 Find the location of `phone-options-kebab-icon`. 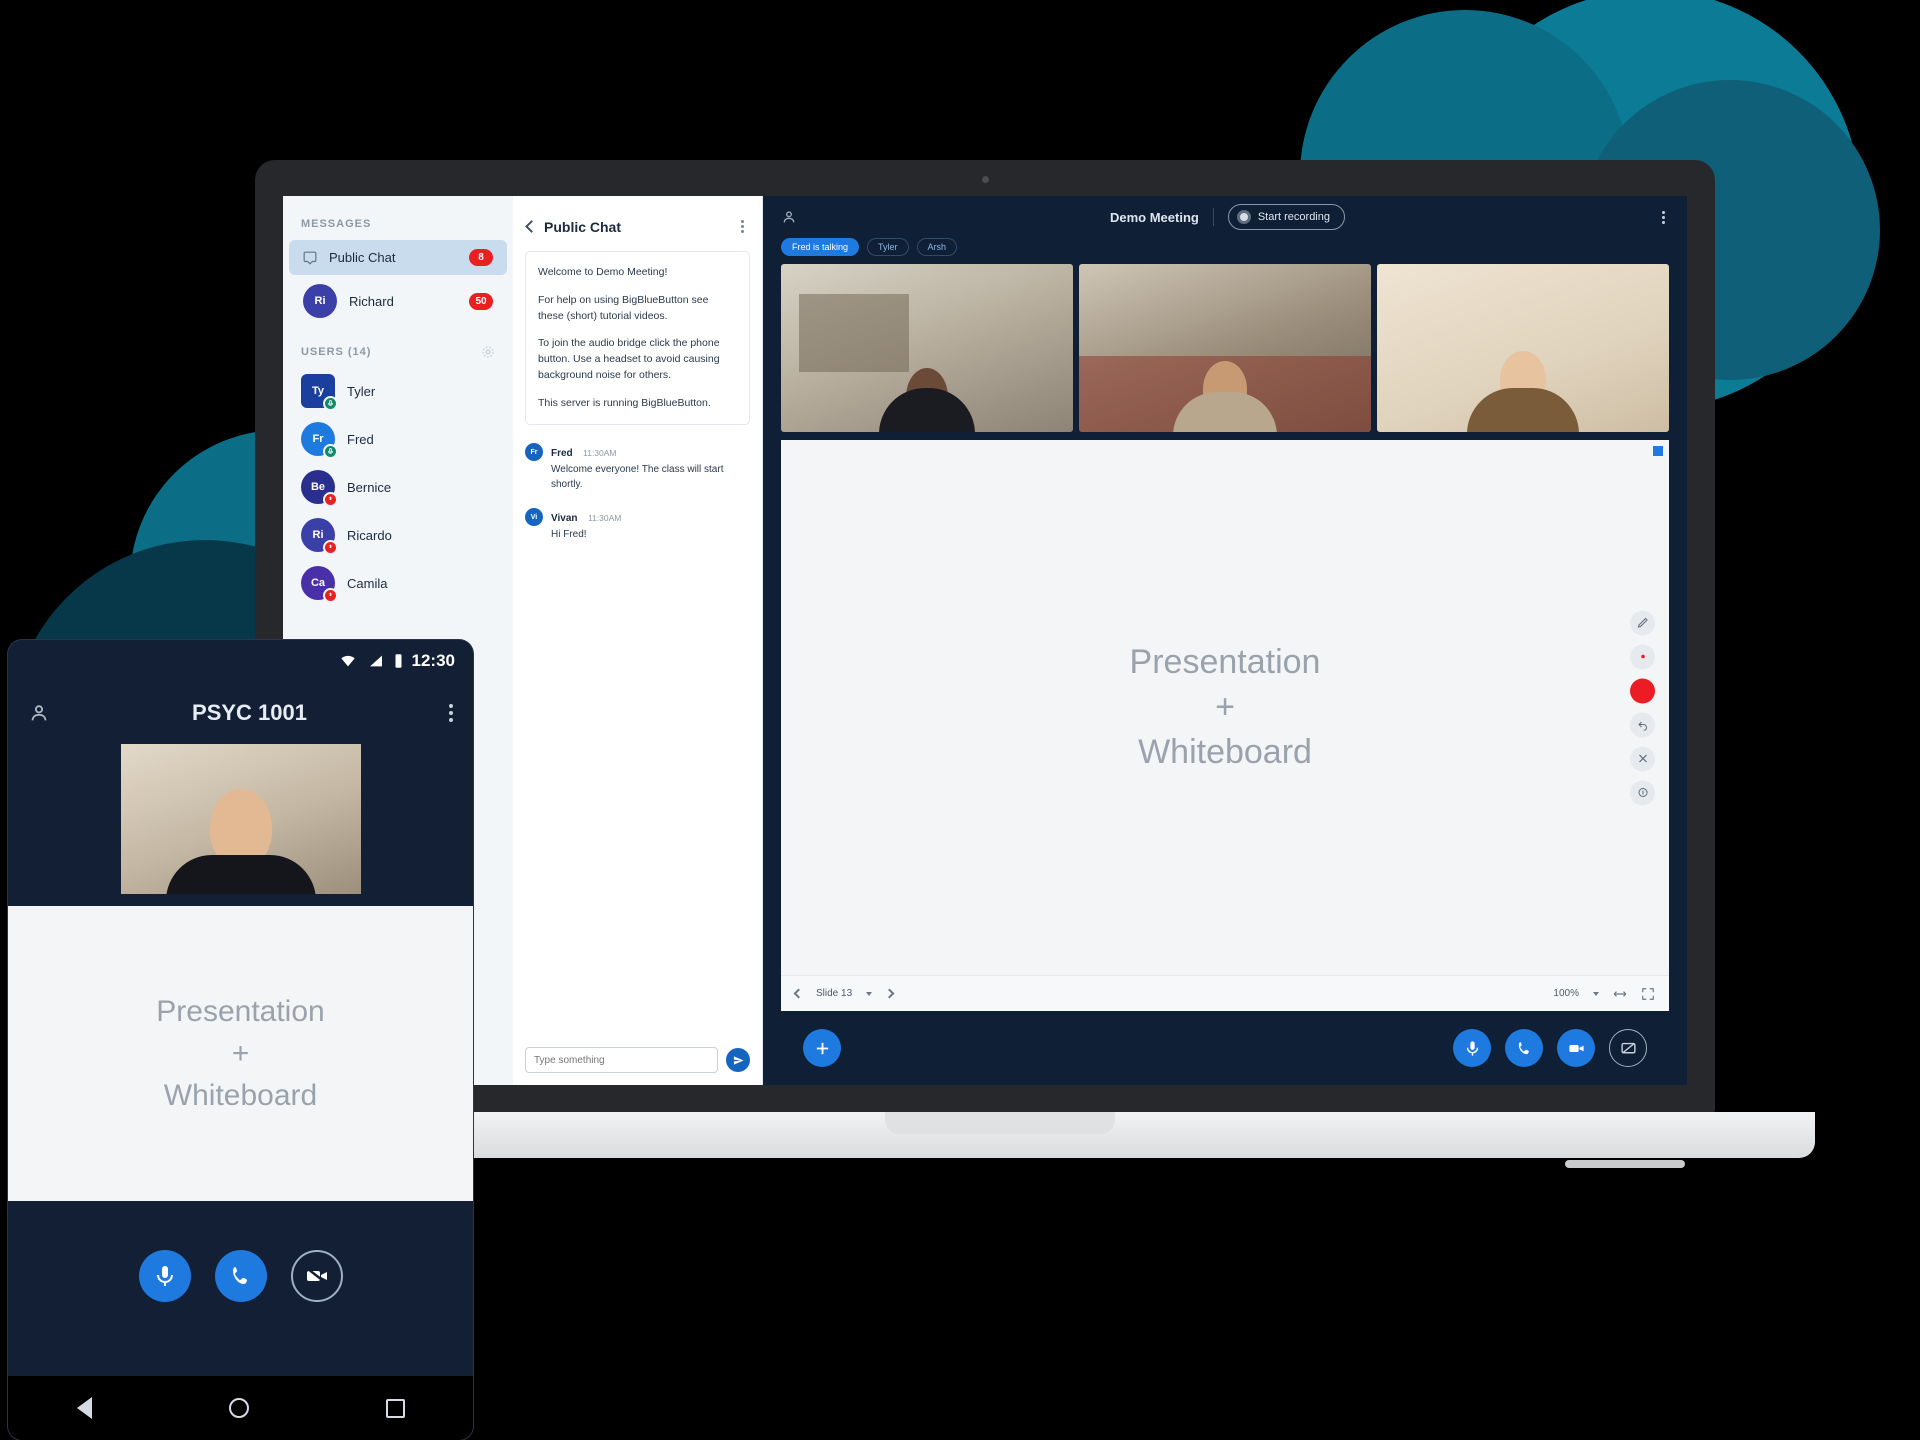

phone-options-kebab-icon is located at coordinates (451, 713).